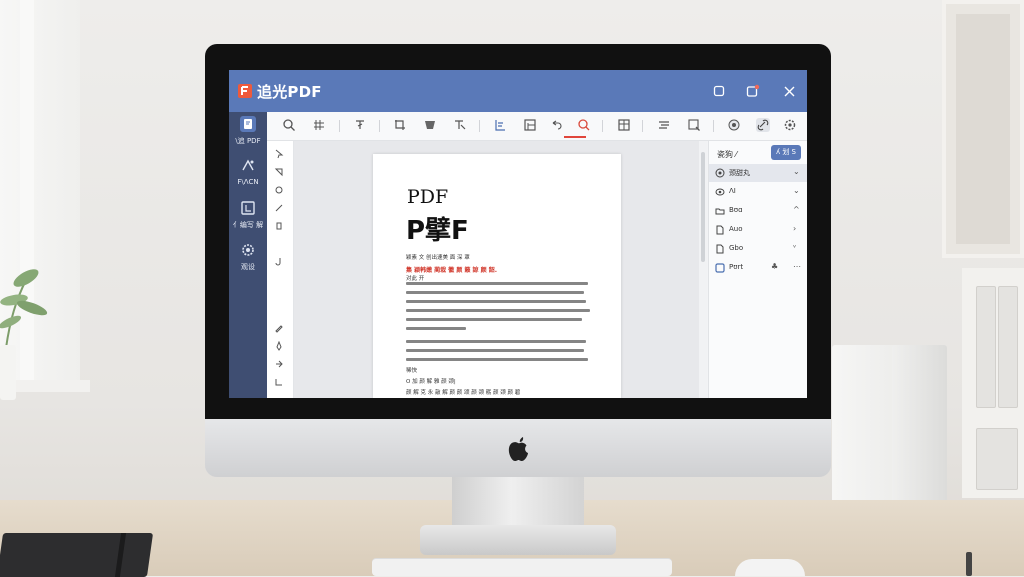  I want to click on close-icon, so click(789, 91).